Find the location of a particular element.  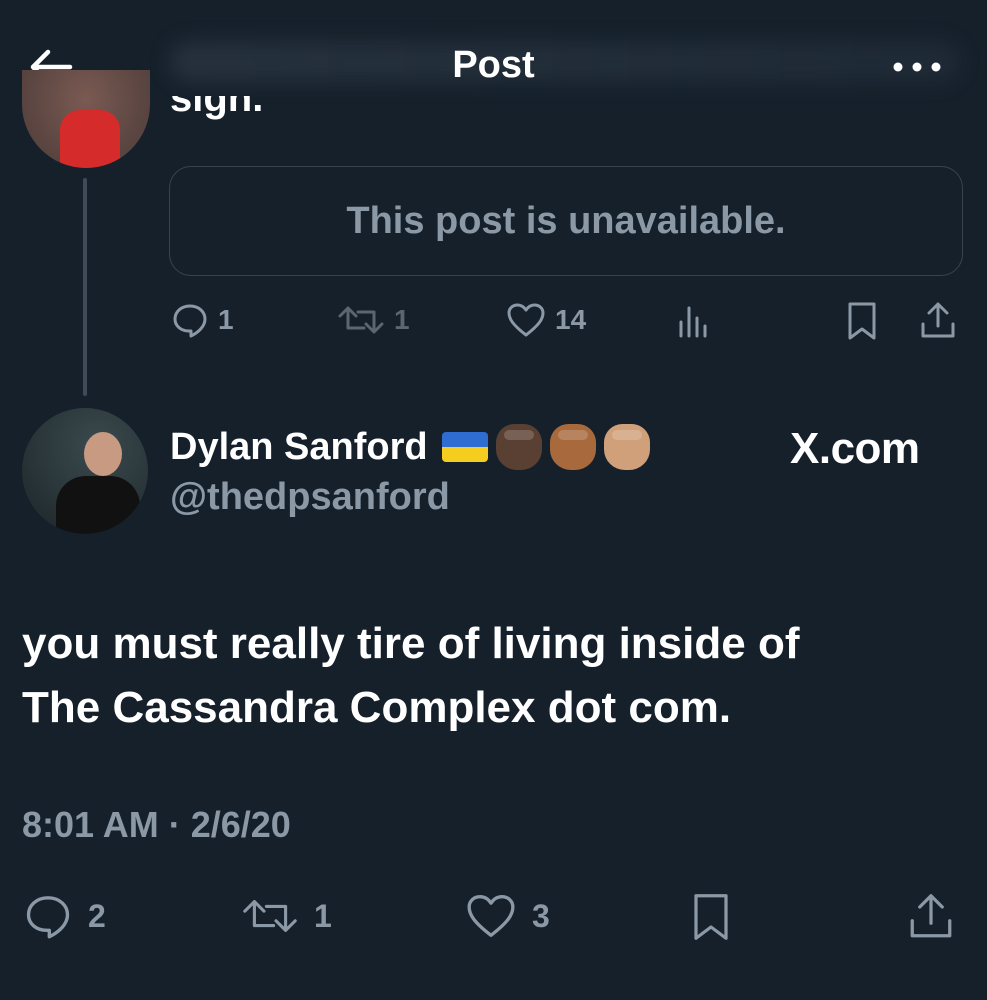

like-count: 3 is located at coordinates (541, 915).